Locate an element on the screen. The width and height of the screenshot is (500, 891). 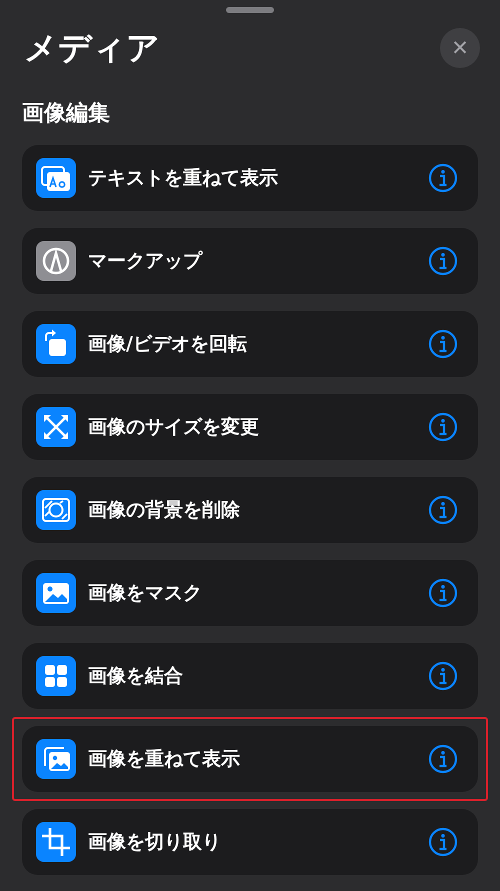
action-row: 画像を結合 is located at coordinates (250, 676).